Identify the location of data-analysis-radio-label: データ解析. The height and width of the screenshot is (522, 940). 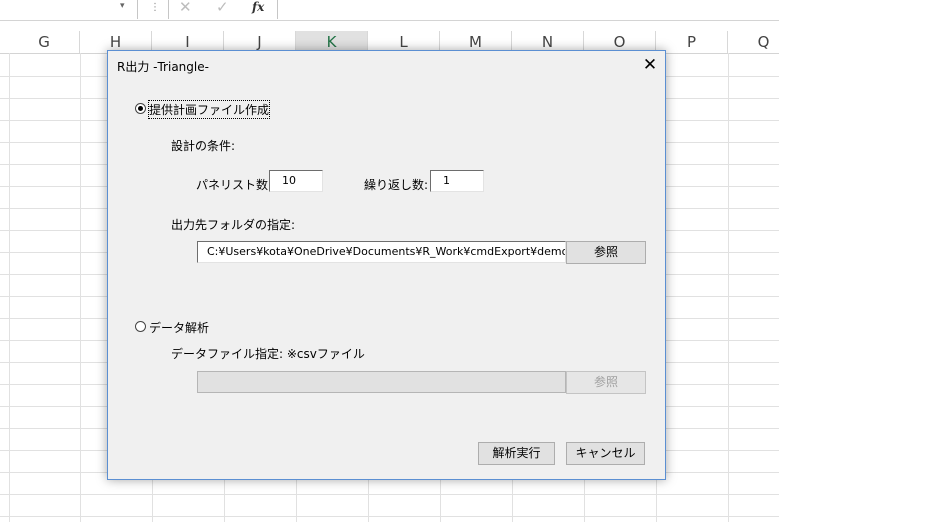
(179, 327).